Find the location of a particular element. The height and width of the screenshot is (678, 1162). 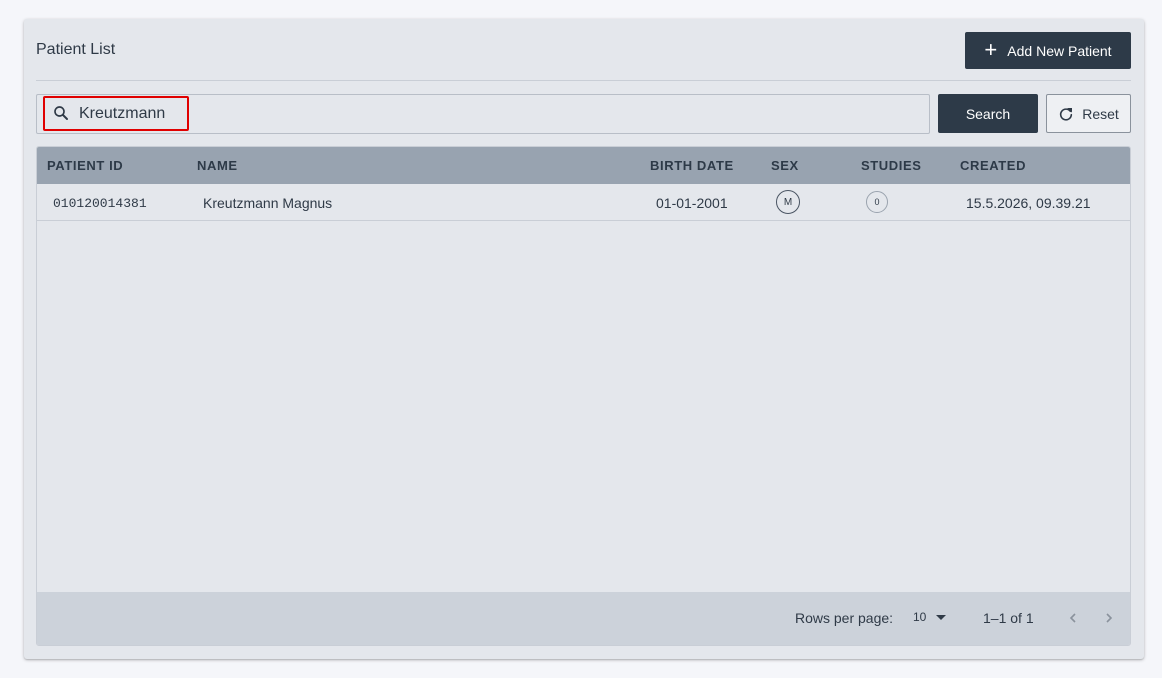

column-header-name: NAME is located at coordinates (217, 165).